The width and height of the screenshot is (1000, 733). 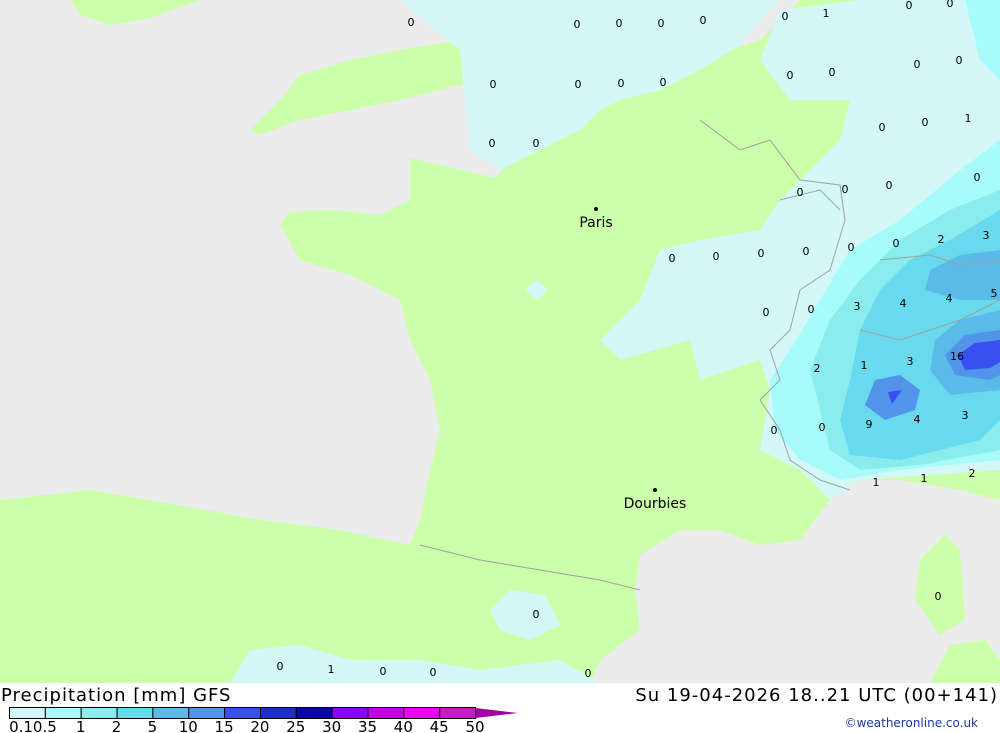 What do you see at coordinates (21, 725) in the screenshot?
I see `color-scale-tick-label: 0.1` at bounding box center [21, 725].